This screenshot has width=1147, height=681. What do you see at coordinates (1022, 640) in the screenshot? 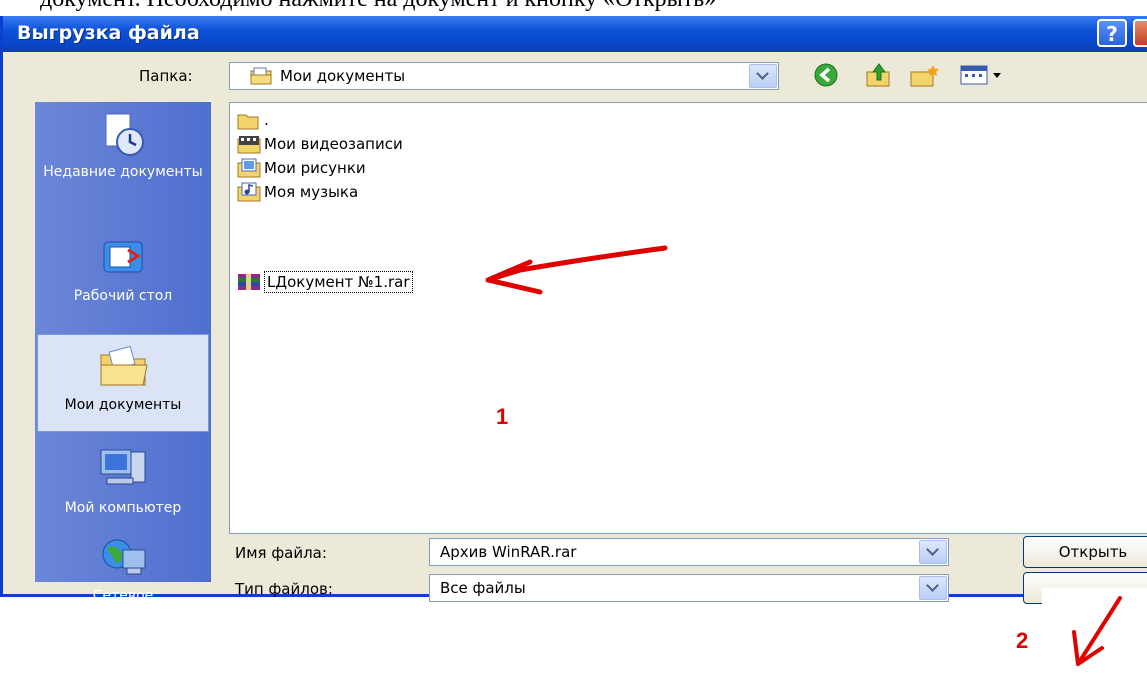
I see `annotation-number-2: 2` at bounding box center [1022, 640].